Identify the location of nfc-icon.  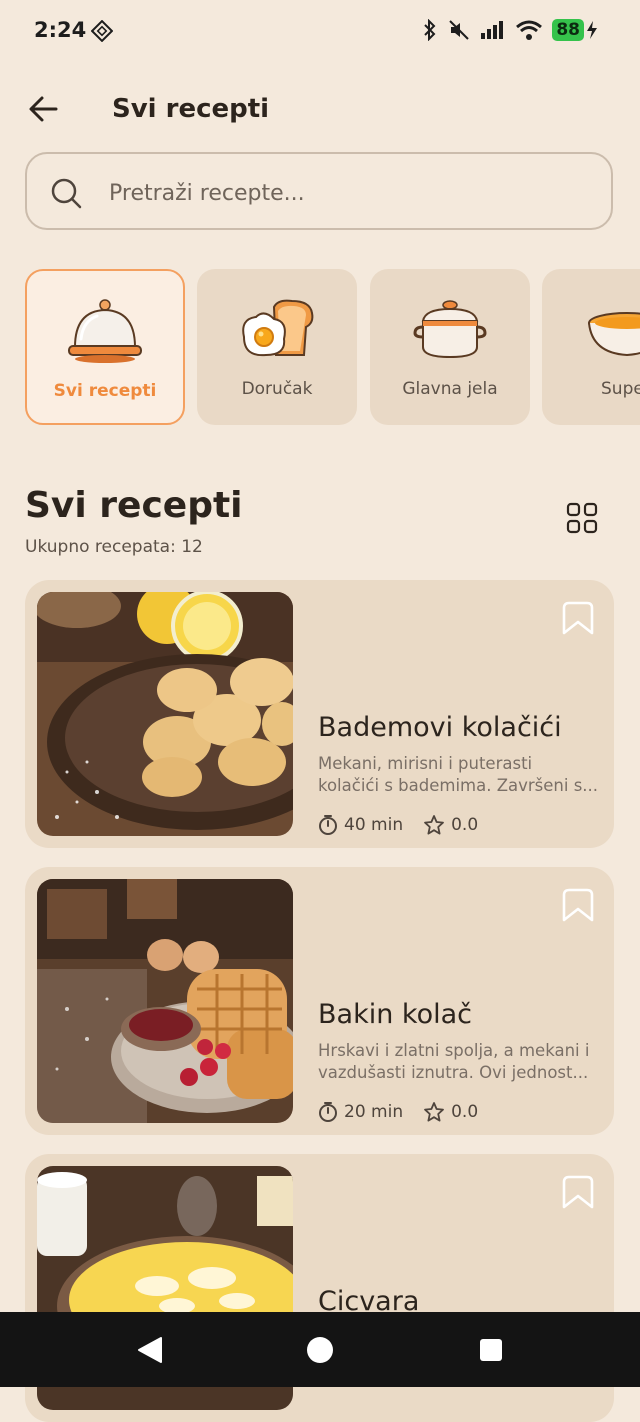
(102, 31).